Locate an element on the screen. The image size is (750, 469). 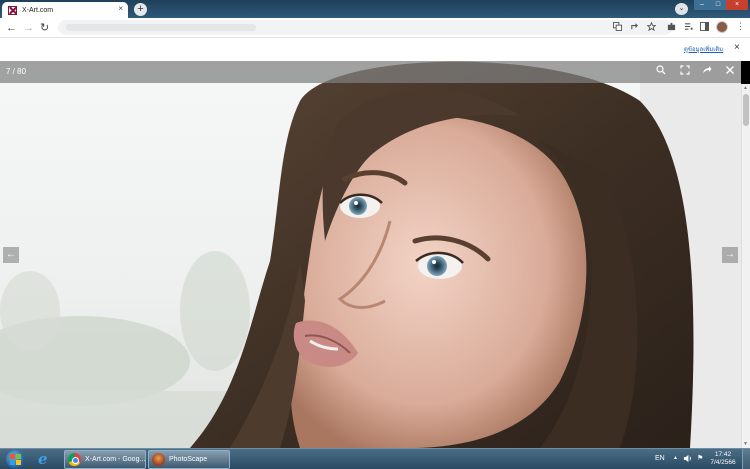
next-image-button: → is located at coordinates (730, 255).